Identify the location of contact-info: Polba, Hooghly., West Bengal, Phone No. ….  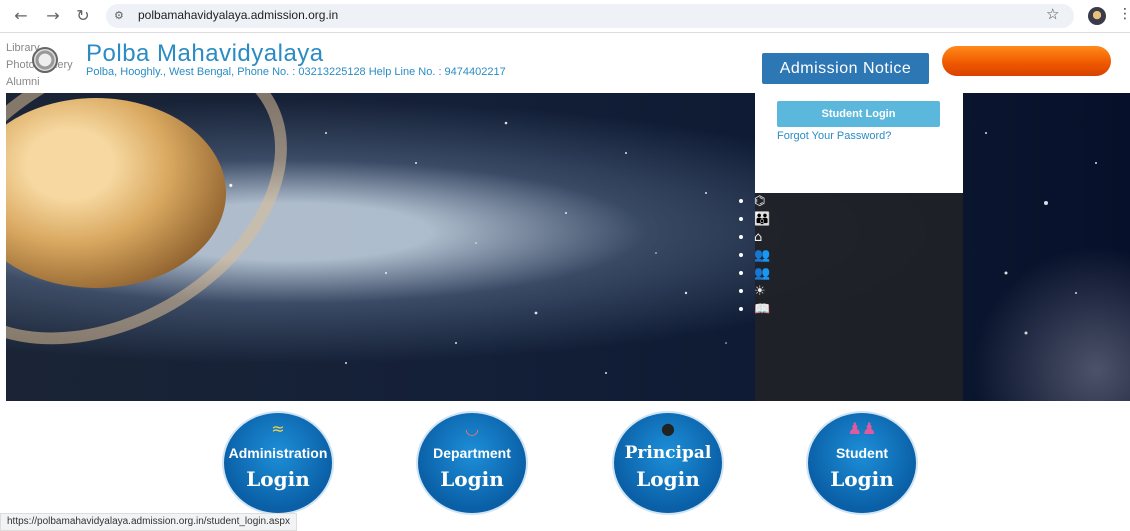
(296, 72).